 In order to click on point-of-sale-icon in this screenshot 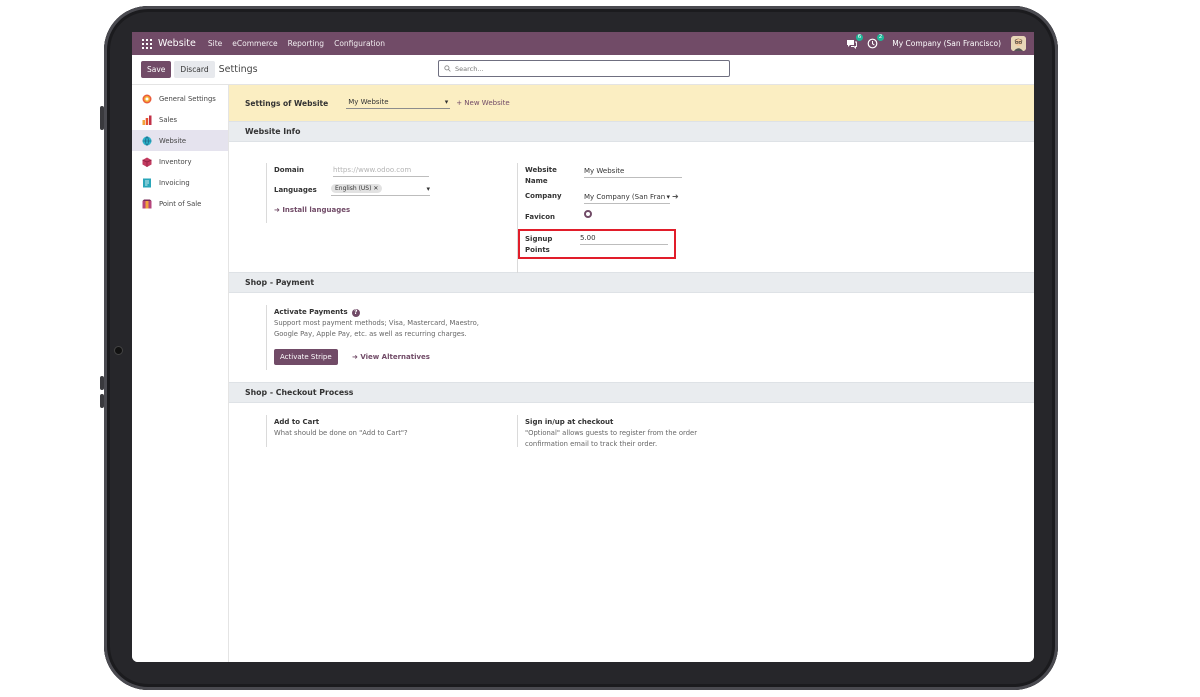, I will do `click(147, 204)`.